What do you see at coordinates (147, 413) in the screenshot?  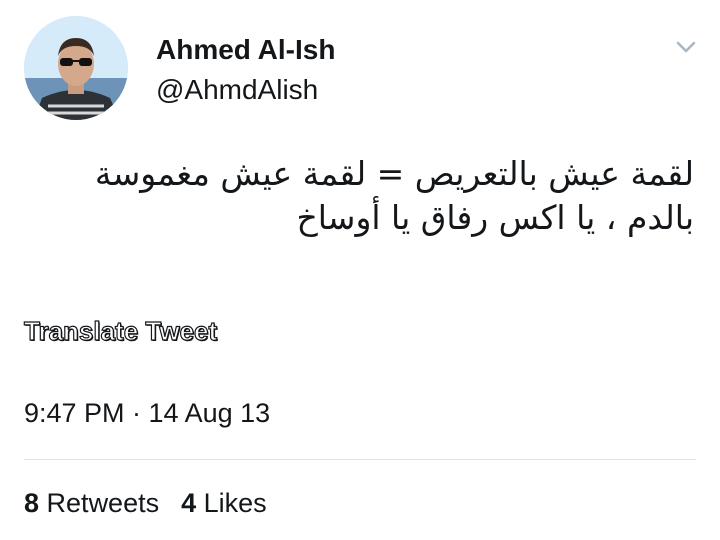 I see `tweet-timestamp: 9:47 PM · 14 Aug 13` at bounding box center [147, 413].